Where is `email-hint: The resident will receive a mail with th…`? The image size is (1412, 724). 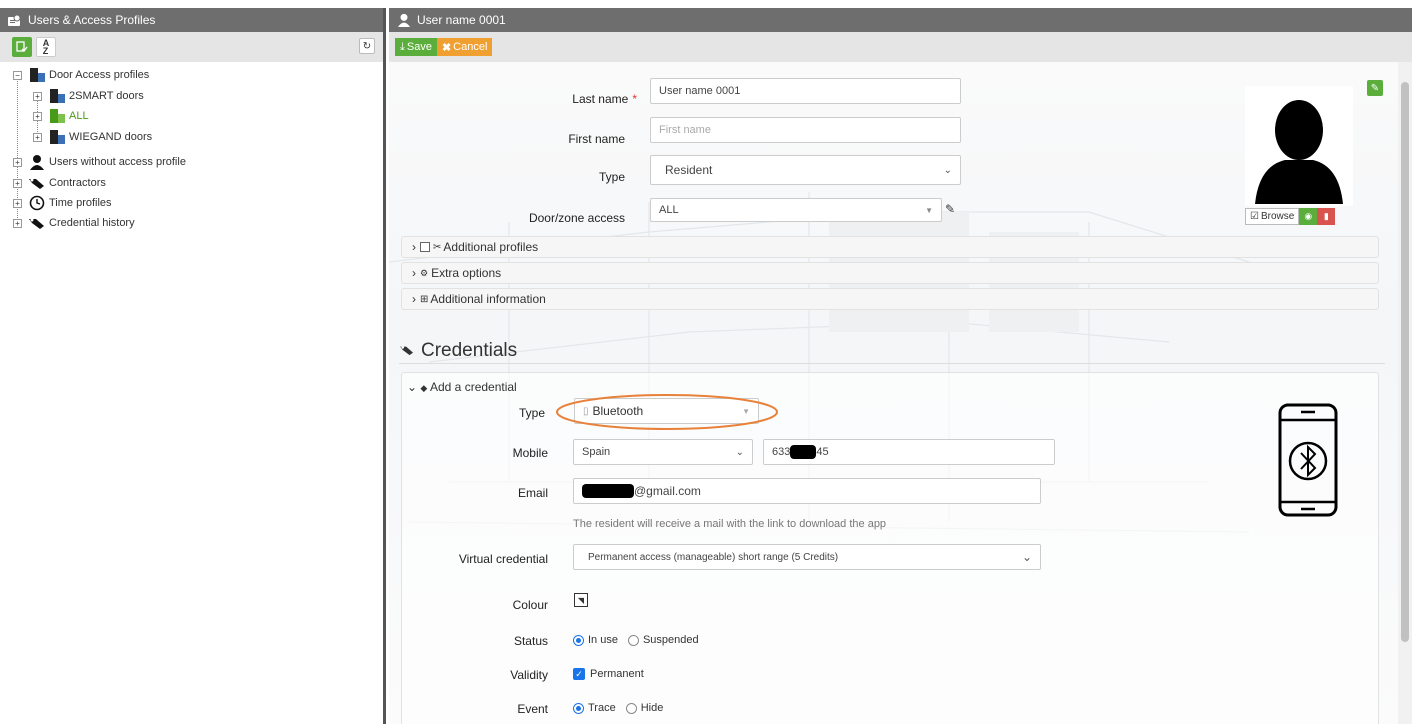
email-hint: The resident will receive a mail with th… is located at coordinates (730, 524).